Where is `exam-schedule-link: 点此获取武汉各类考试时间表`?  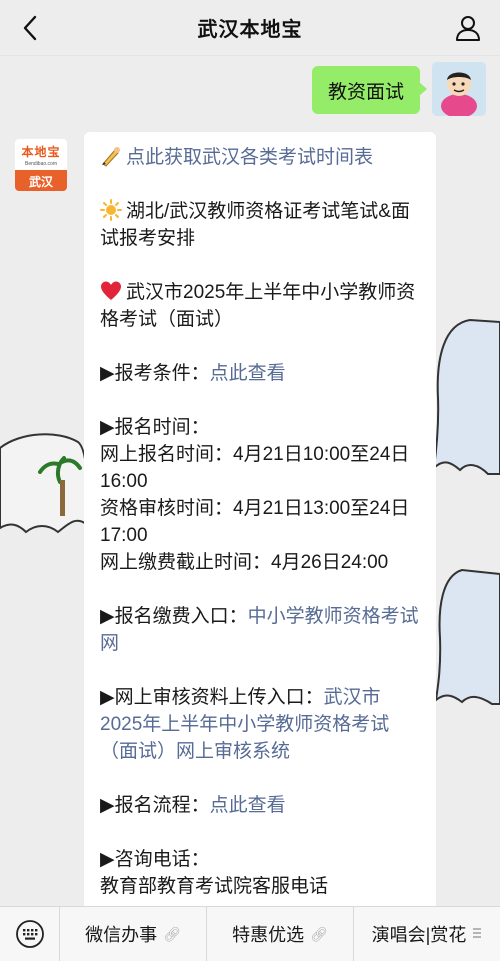 exam-schedule-link: 点此获取武汉各类考试时间表 is located at coordinates (249, 157).